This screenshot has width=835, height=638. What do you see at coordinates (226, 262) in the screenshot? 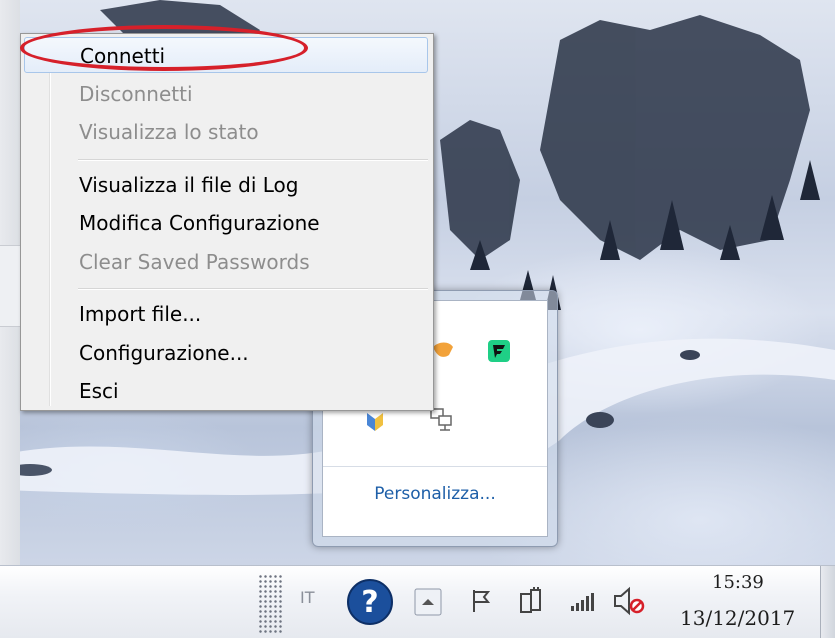
I see `menu-item-clear-saved-passwords: Clear Saved Passwords` at bounding box center [226, 262].